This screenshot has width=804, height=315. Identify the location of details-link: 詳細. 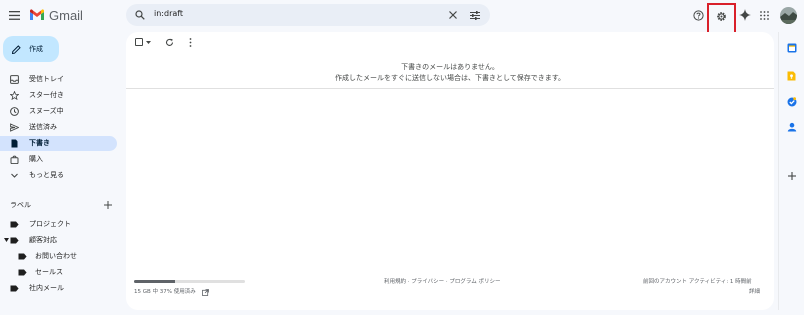
(754, 292).